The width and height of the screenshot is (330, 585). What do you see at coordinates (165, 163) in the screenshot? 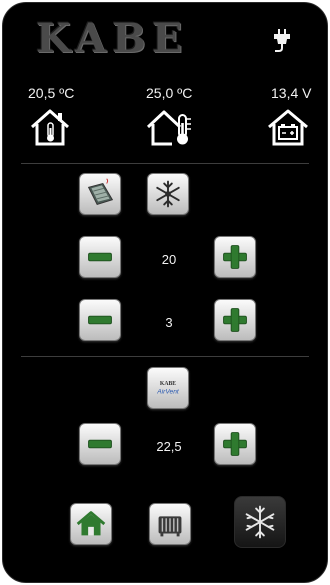
I see `divider-top` at bounding box center [165, 163].